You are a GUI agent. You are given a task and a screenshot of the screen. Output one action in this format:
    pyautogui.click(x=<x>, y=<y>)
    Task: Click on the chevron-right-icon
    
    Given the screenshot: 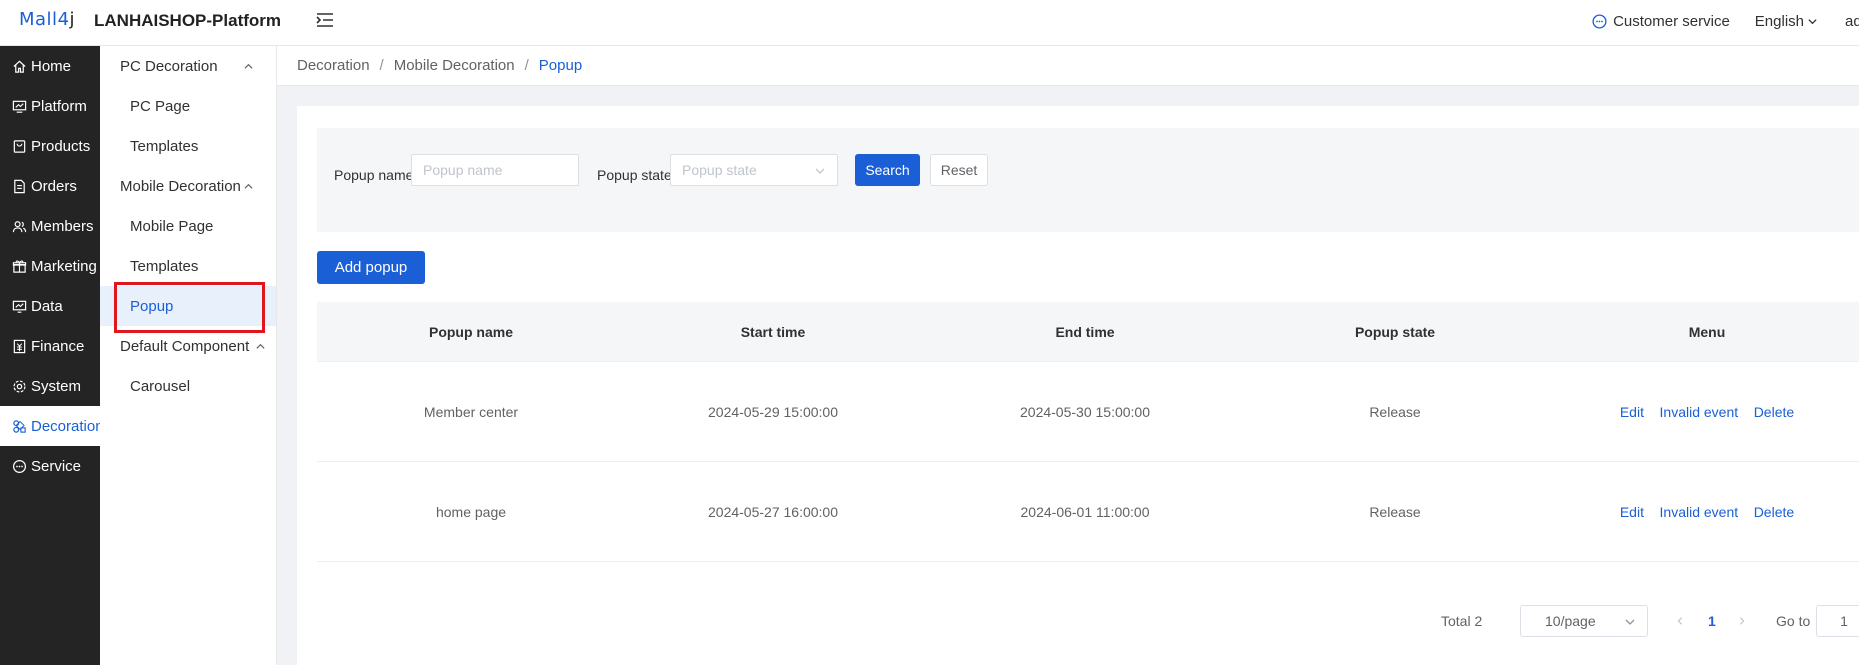 What is the action you would take?
    pyautogui.click(x=1742, y=621)
    